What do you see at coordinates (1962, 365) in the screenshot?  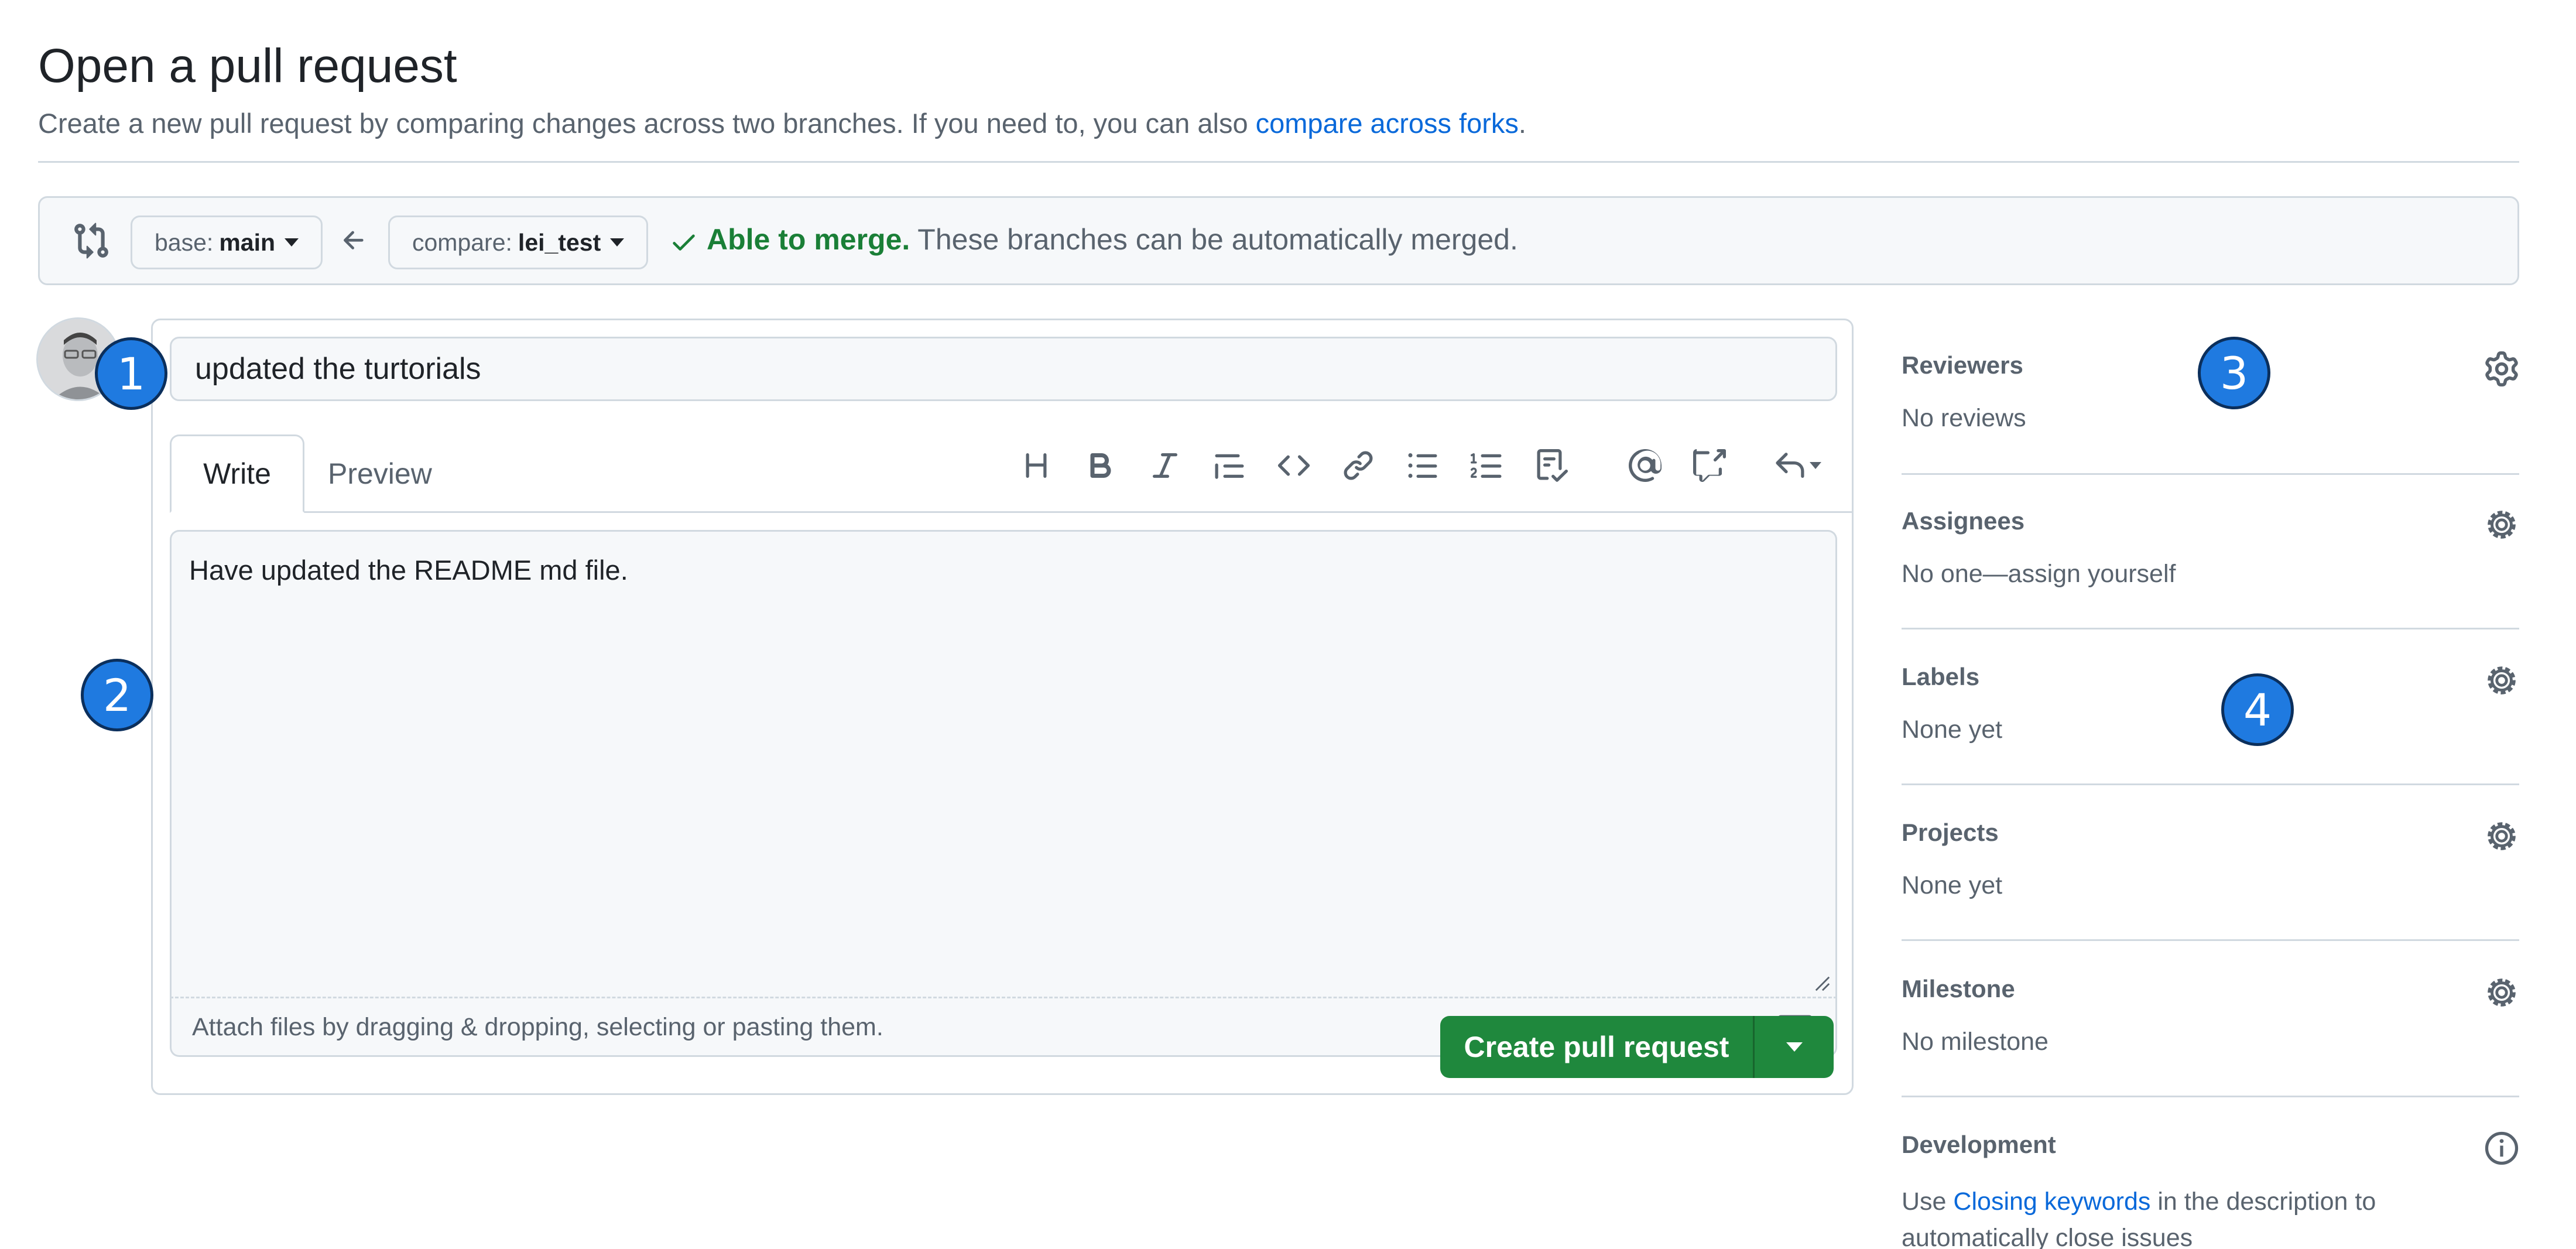 I see `sidebar-title: Reviewers` at bounding box center [1962, 365].